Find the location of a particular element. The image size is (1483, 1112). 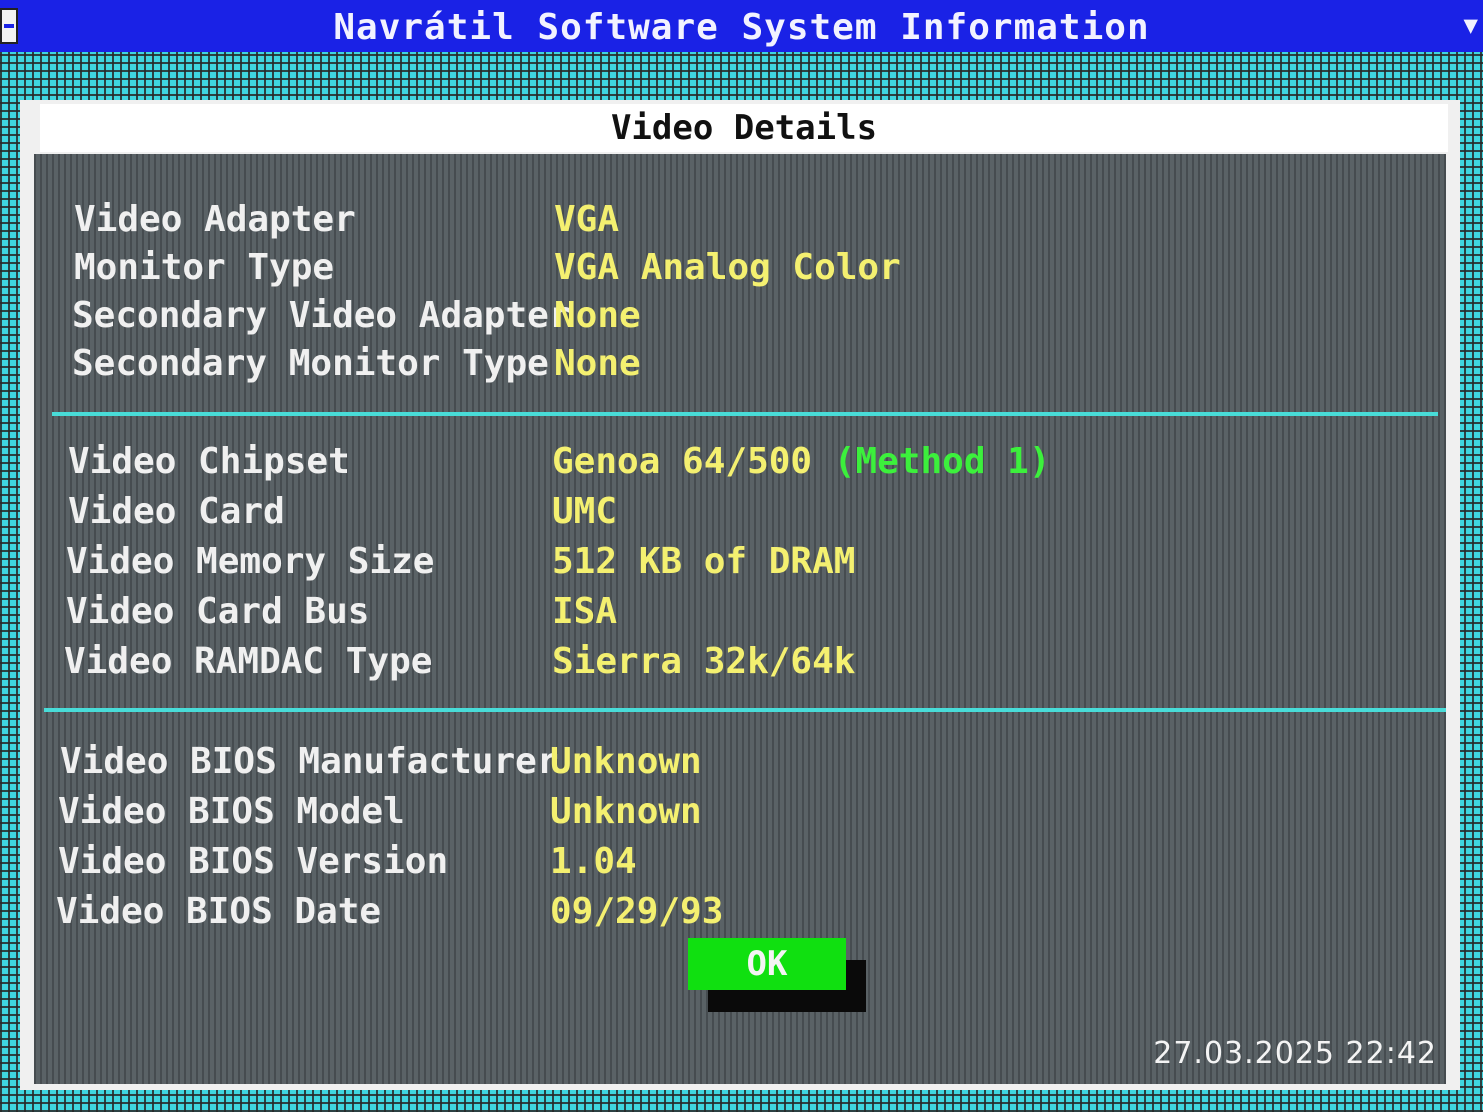

row-label: Video BIOS Model is located at coordinates (231, 811).